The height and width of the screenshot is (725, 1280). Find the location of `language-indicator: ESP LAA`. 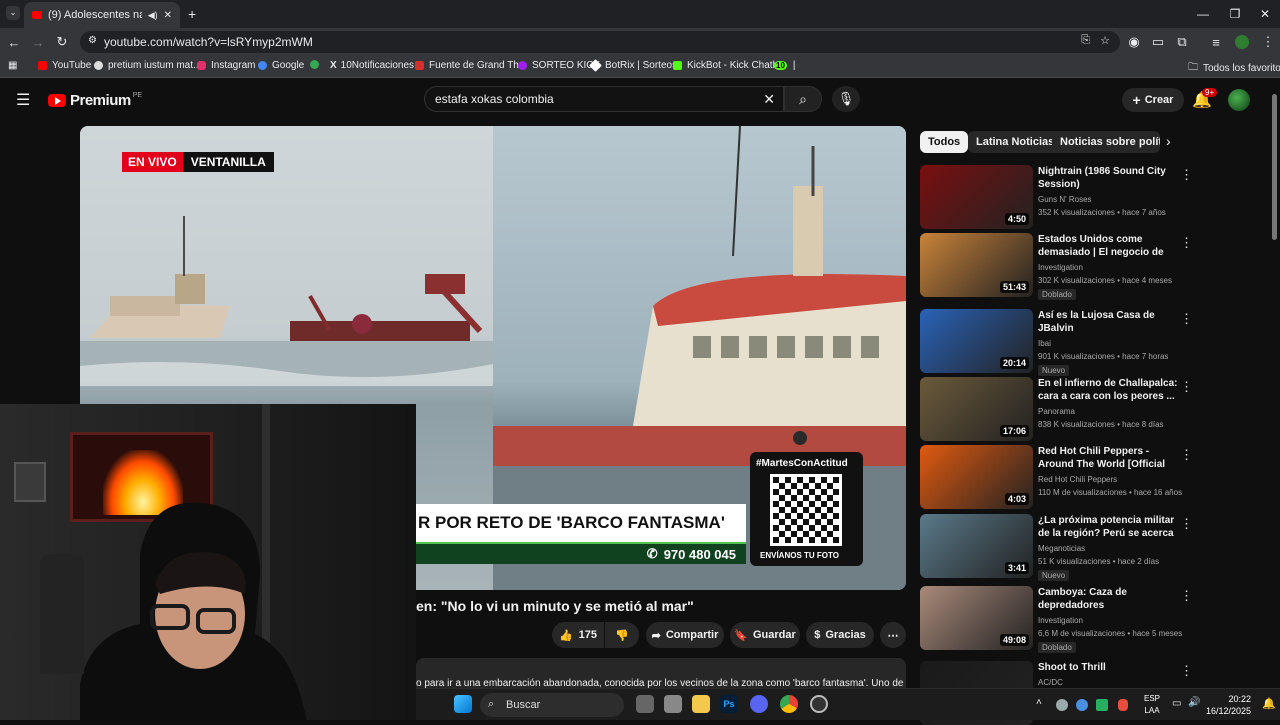

language-indicator: ESP LAA is located at coordinates (1152, 705).